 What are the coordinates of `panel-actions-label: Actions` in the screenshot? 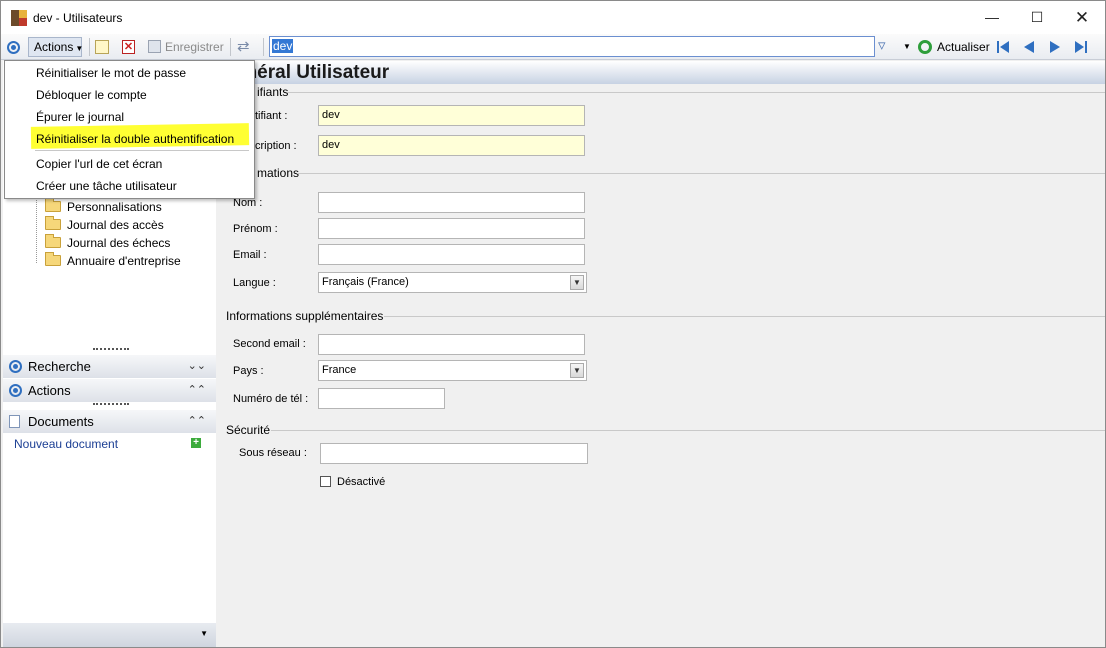 It's located at (49, 390).